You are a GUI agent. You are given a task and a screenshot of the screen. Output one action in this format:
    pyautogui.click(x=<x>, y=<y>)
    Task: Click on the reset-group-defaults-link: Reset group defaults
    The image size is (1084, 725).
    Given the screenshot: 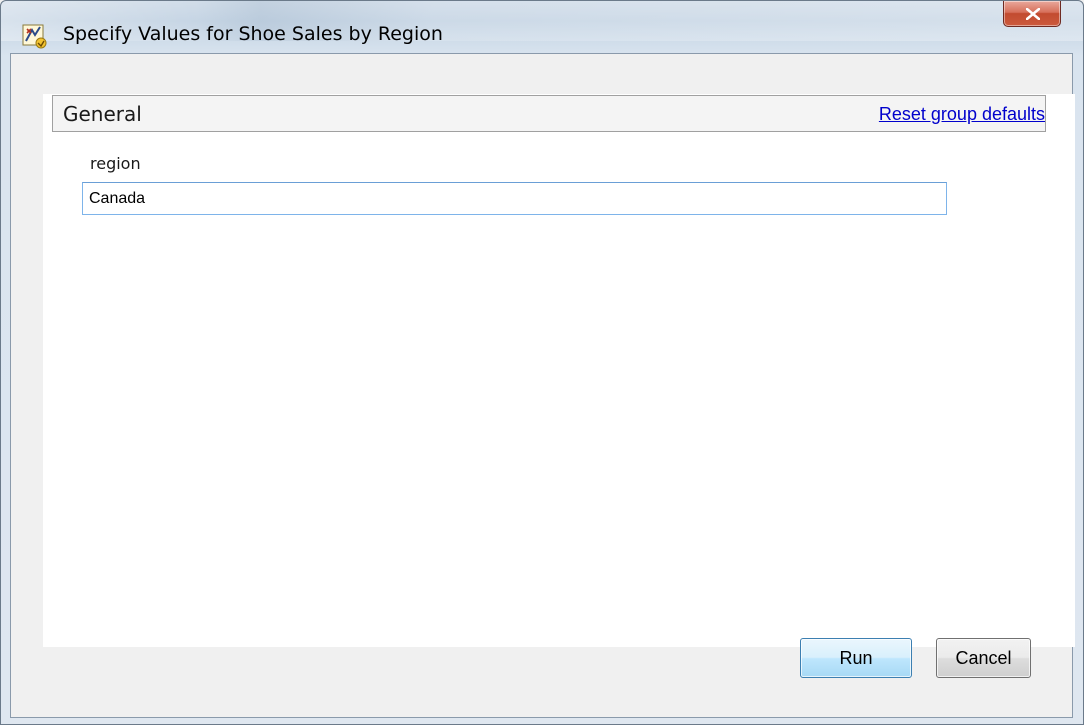 What is the action you would take?
    pyautogui.click(x=962, y=114)
    